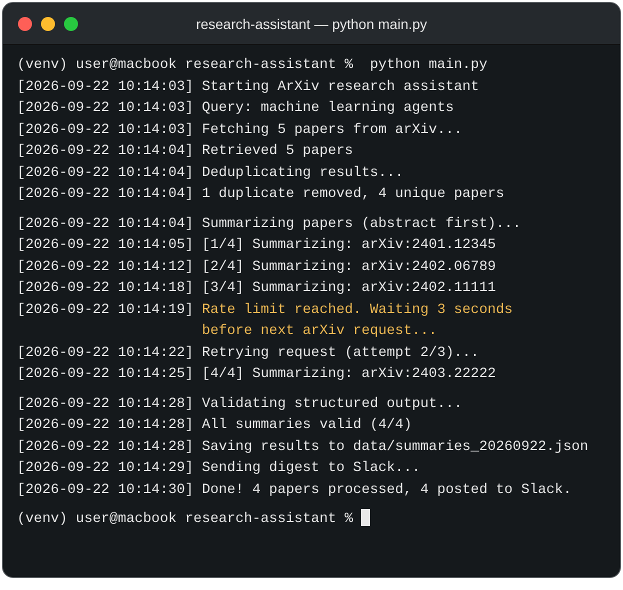  I want to click on window-title: research-assistant — python main.py, so click(312, 24).